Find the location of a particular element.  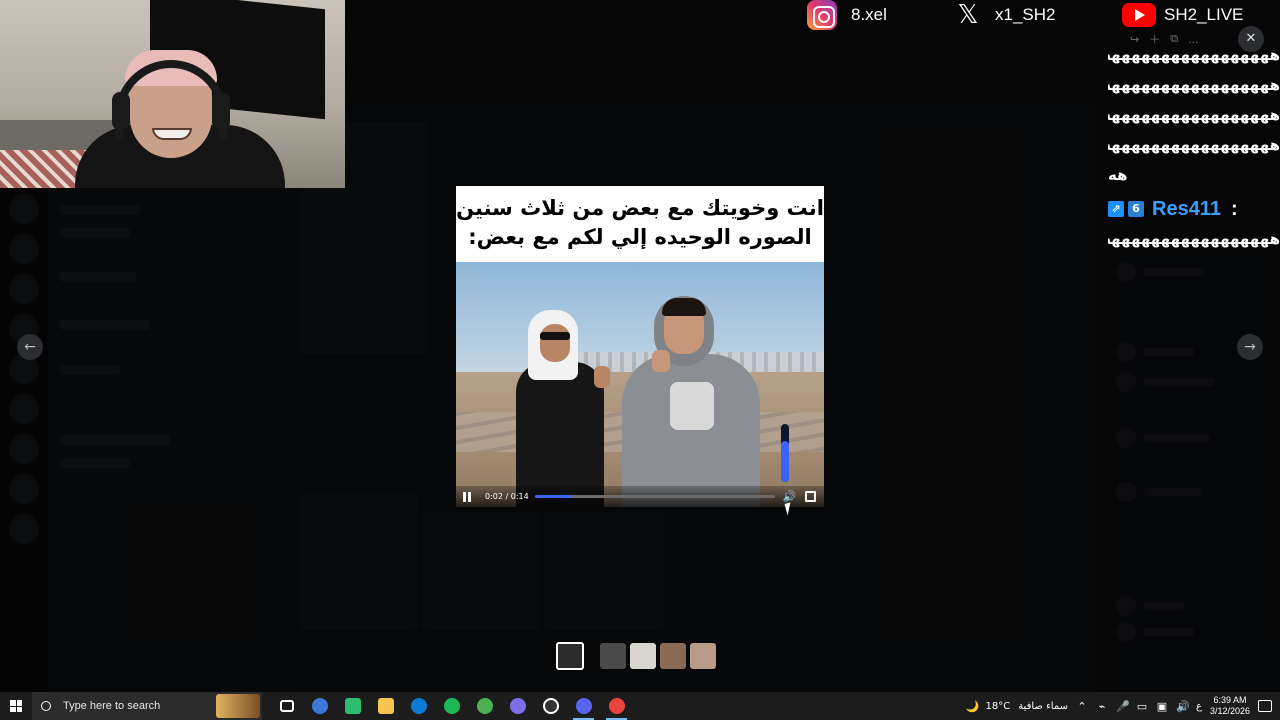

windows-logo-icon is located at coordinates (16, 706).